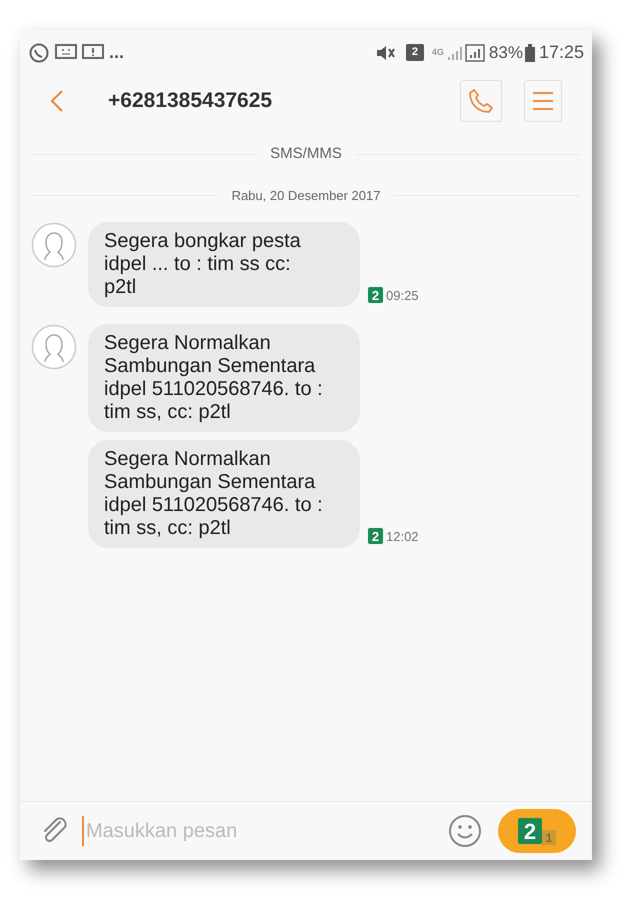 This screenshot has width=640, height=911. I want to click on battery-icon, so click(529, 53).